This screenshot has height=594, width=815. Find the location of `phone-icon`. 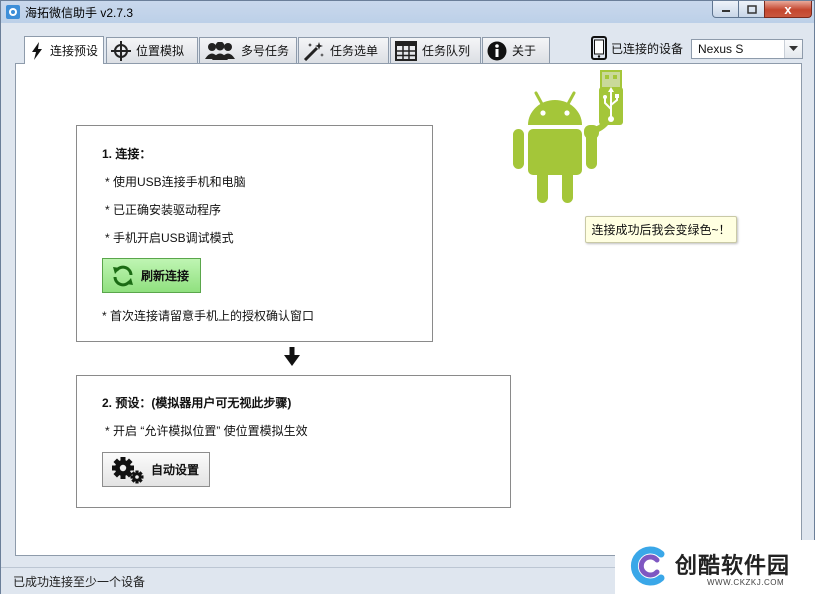

phone-icon is located at coordinates (599, 48).